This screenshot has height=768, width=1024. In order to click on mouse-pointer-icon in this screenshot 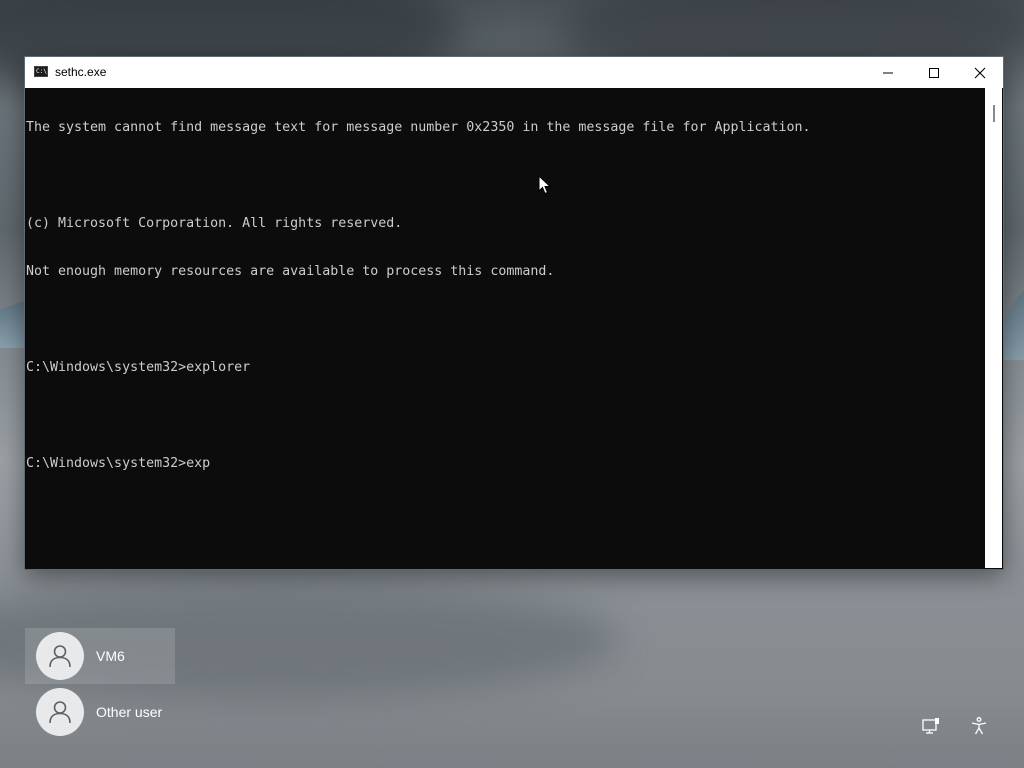, I will do `click(545, 185)`.